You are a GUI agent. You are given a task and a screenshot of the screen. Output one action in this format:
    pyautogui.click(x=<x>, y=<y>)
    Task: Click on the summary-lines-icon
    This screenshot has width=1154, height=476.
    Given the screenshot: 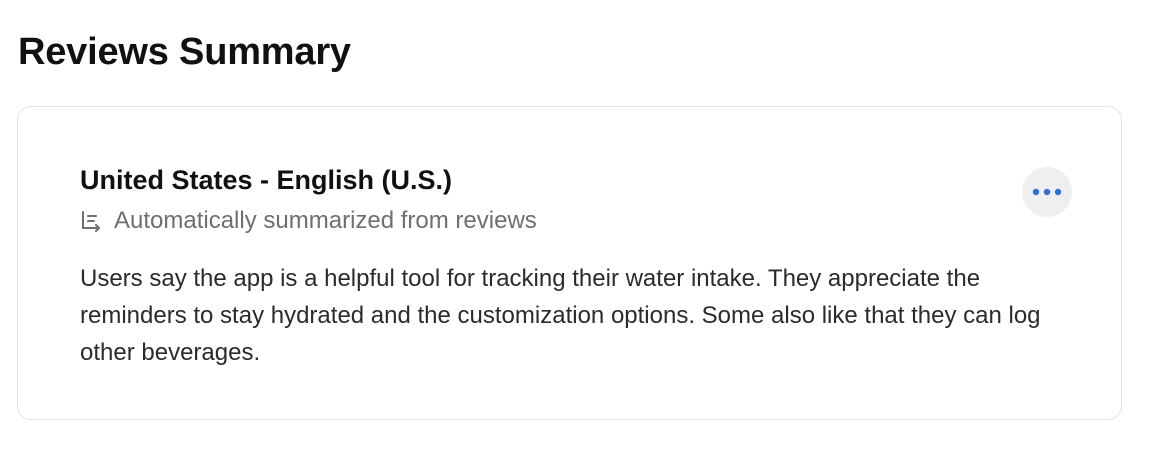 What is the action you would take?
    pyautogui.click(x=92, y=221)
    